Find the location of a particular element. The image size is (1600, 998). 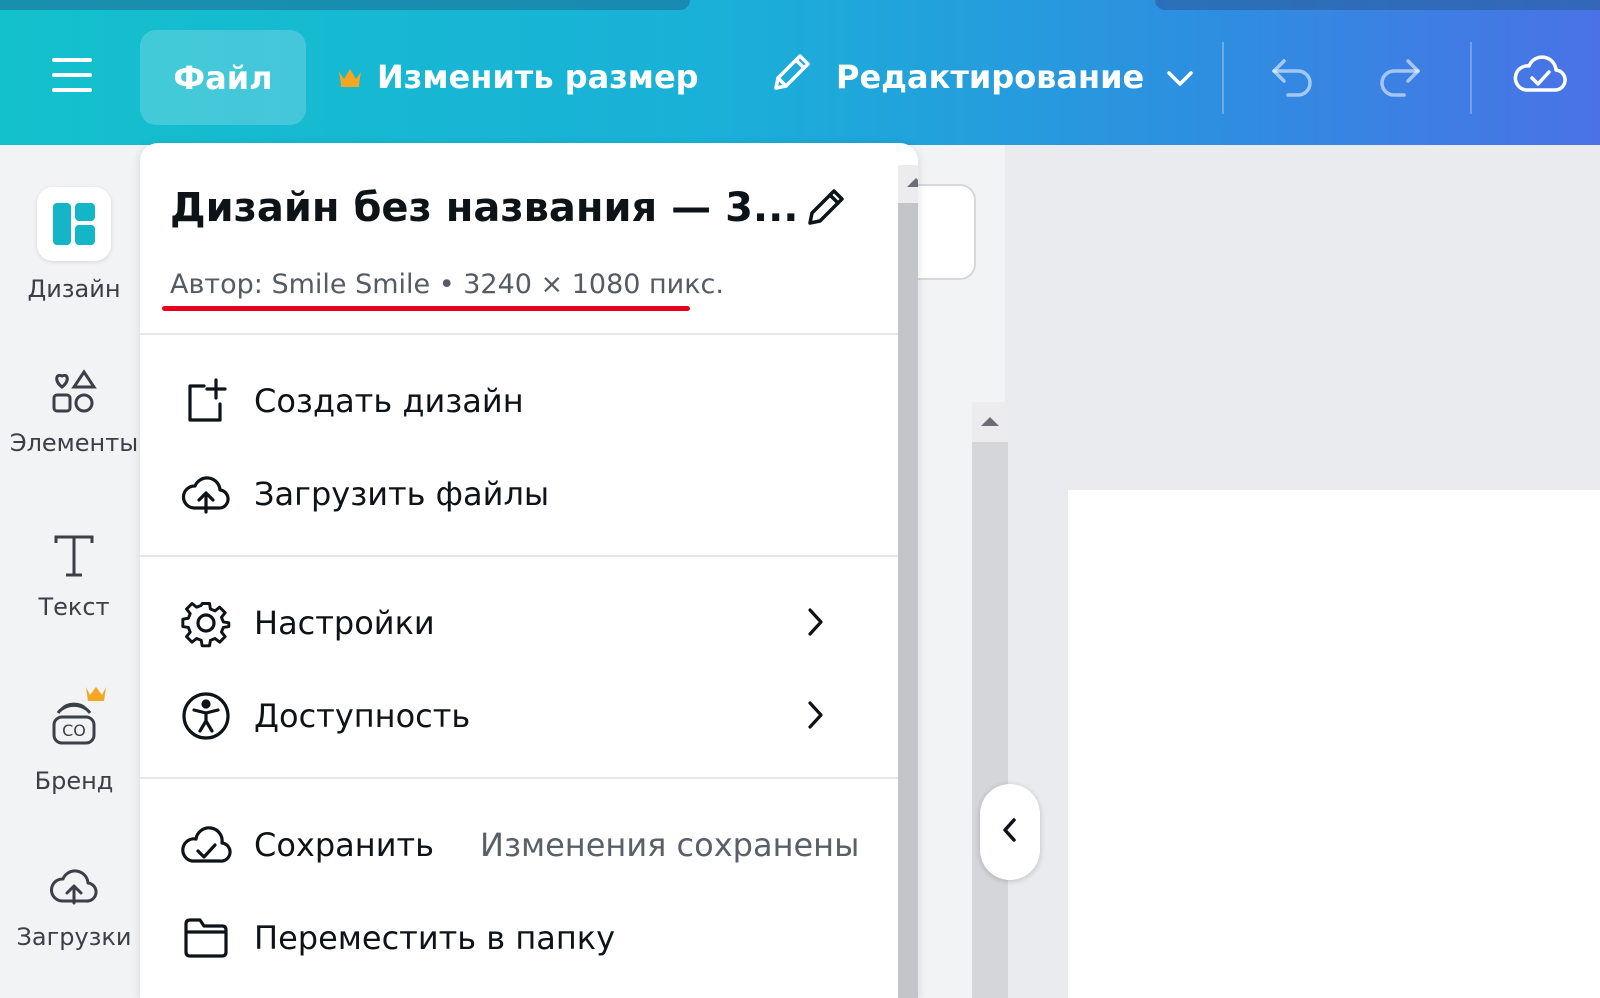

sidebar-item-text: Текст is located at coordinates (74, 577).